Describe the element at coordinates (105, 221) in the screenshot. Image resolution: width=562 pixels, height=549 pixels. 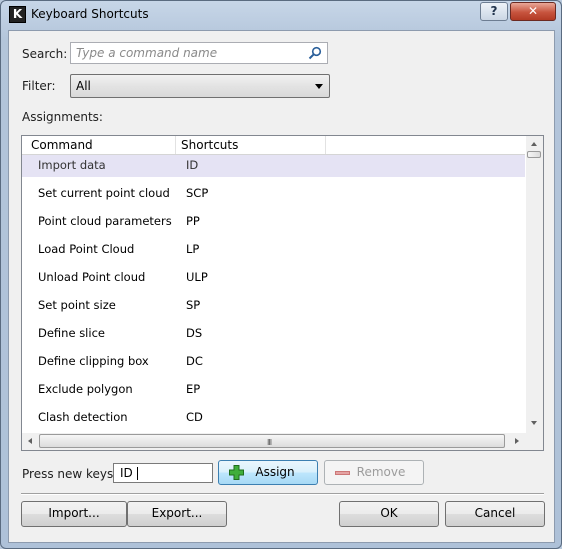
I see `command-cell: Point cloud parameters` at that location.